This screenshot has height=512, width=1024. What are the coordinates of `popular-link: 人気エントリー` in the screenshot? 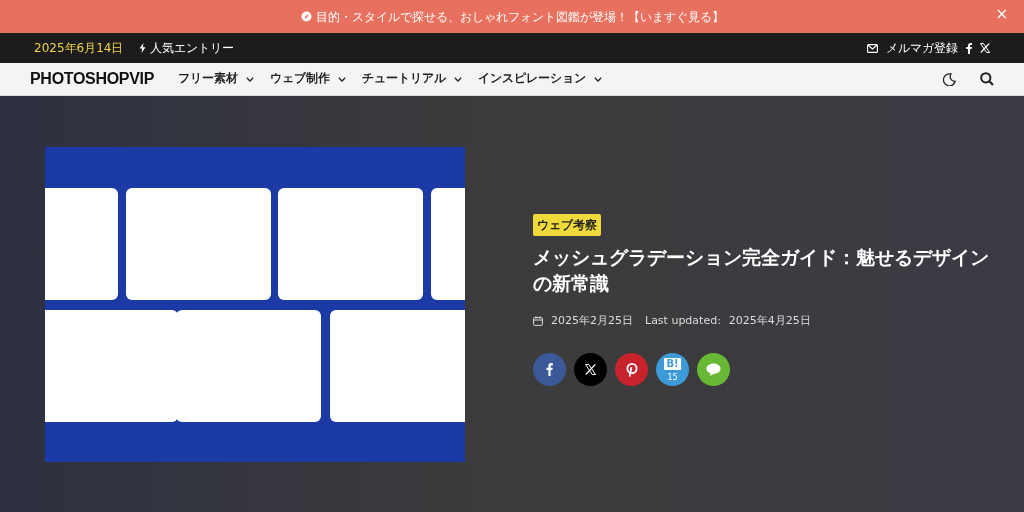 It's located at (187, 48).